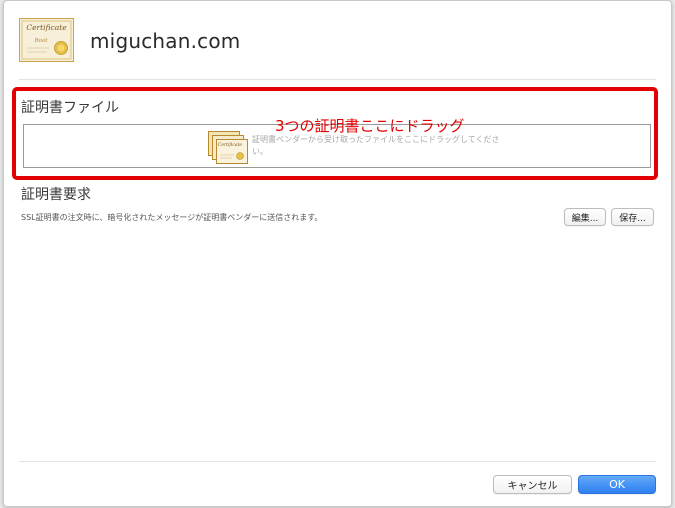 The image size is (675, 508). Describe the element at coordinates (370, 126) in the screenshot. I see `annotation-text: 3つの証明書ここにドラッグ` at that location.